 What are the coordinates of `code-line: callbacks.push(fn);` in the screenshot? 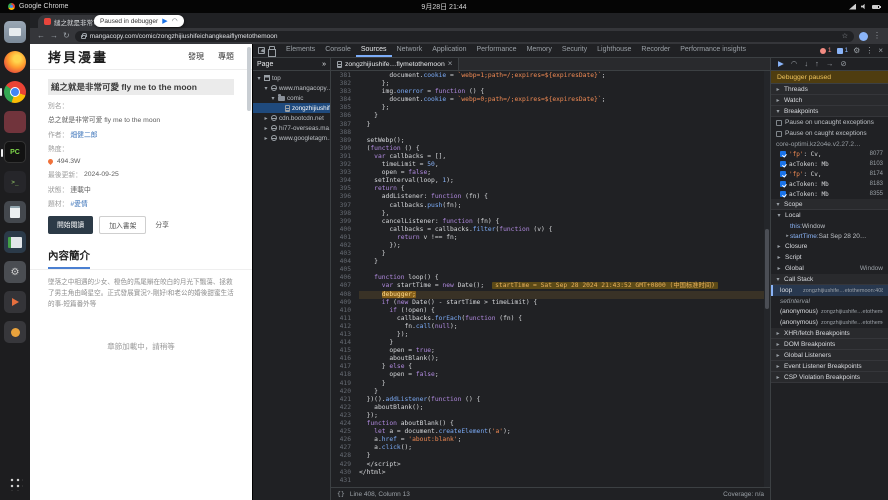 It's located at (564, 206).